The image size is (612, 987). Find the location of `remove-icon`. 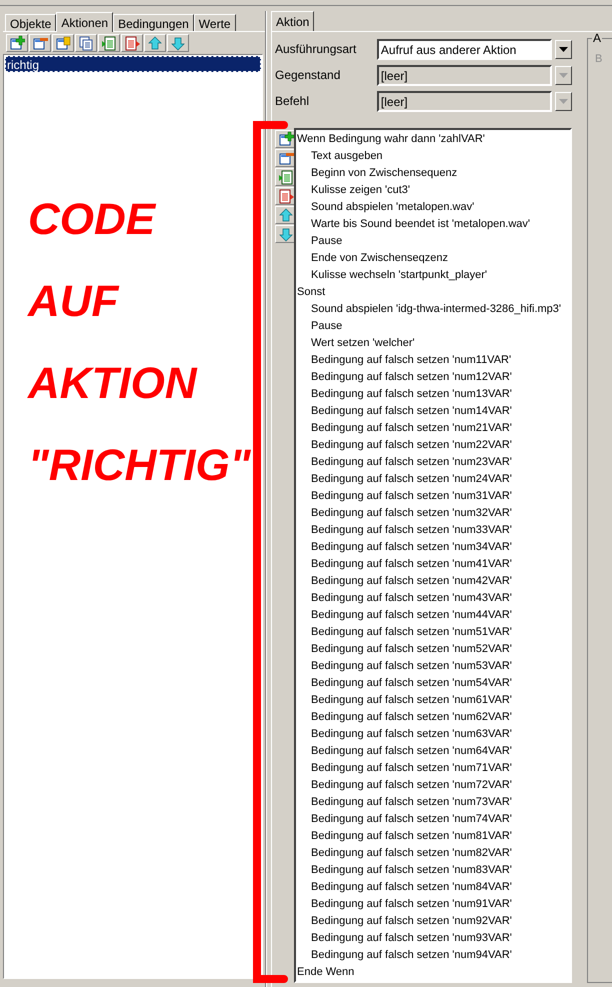

remove-icon is located at coordinates (40, 43).